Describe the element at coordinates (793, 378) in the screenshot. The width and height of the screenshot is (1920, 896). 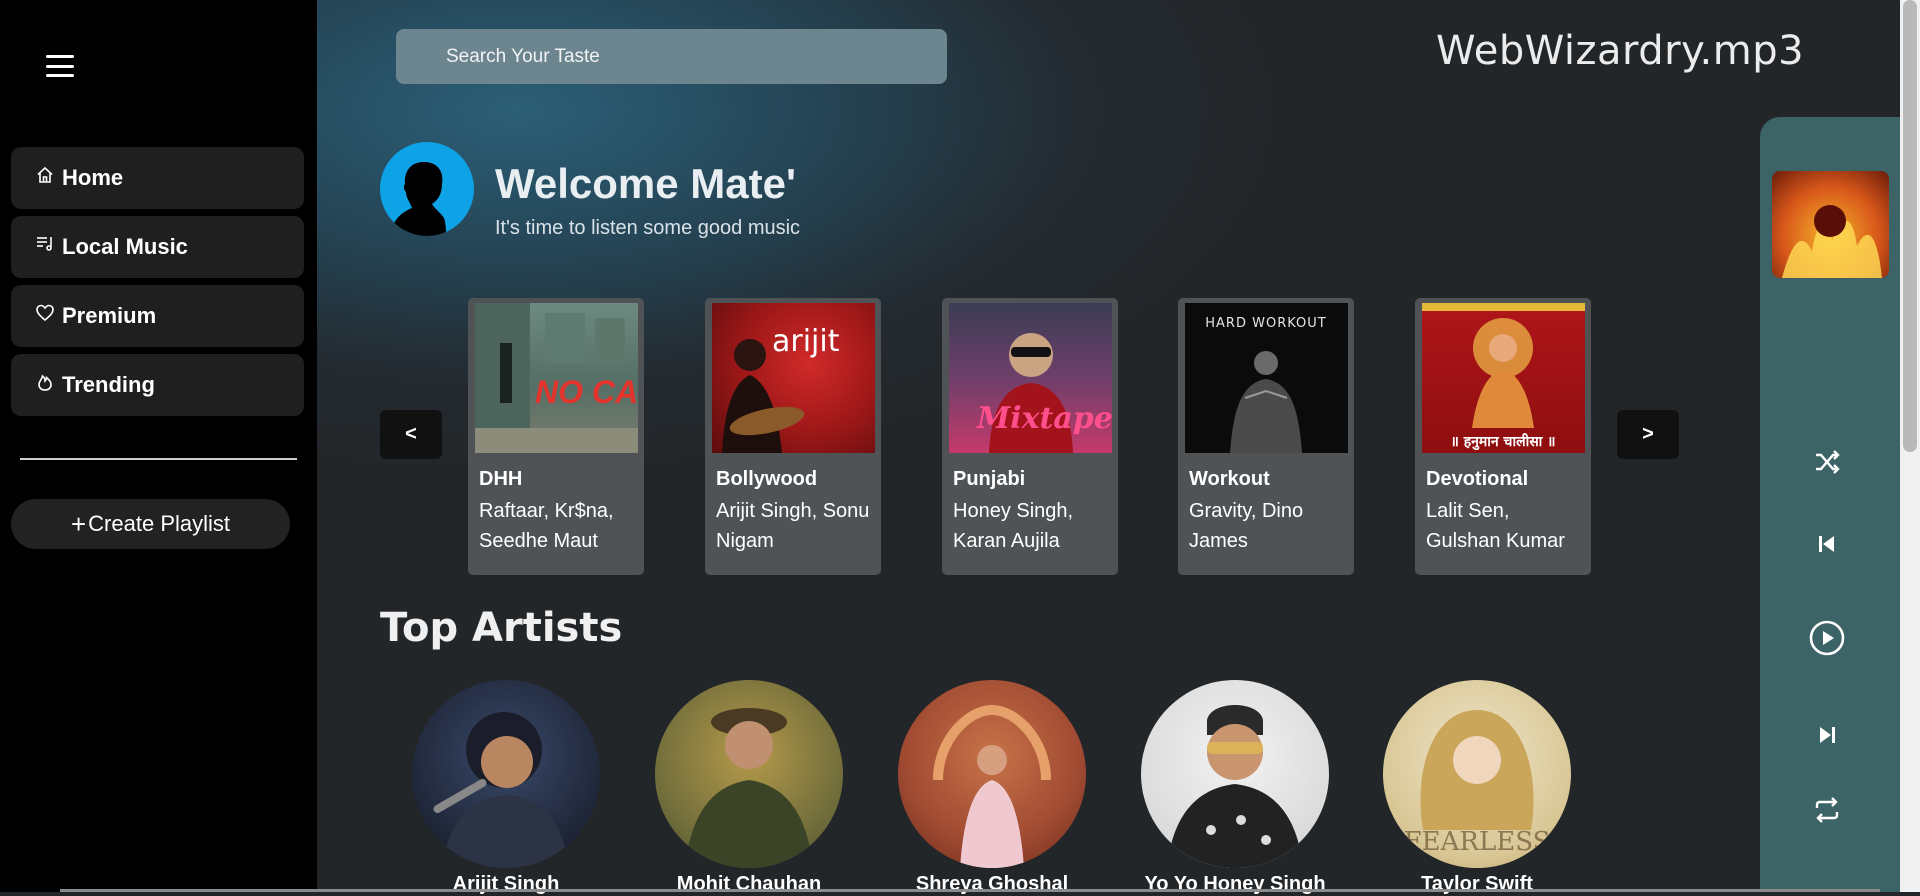
I see `album-cover: arijit` at that location.